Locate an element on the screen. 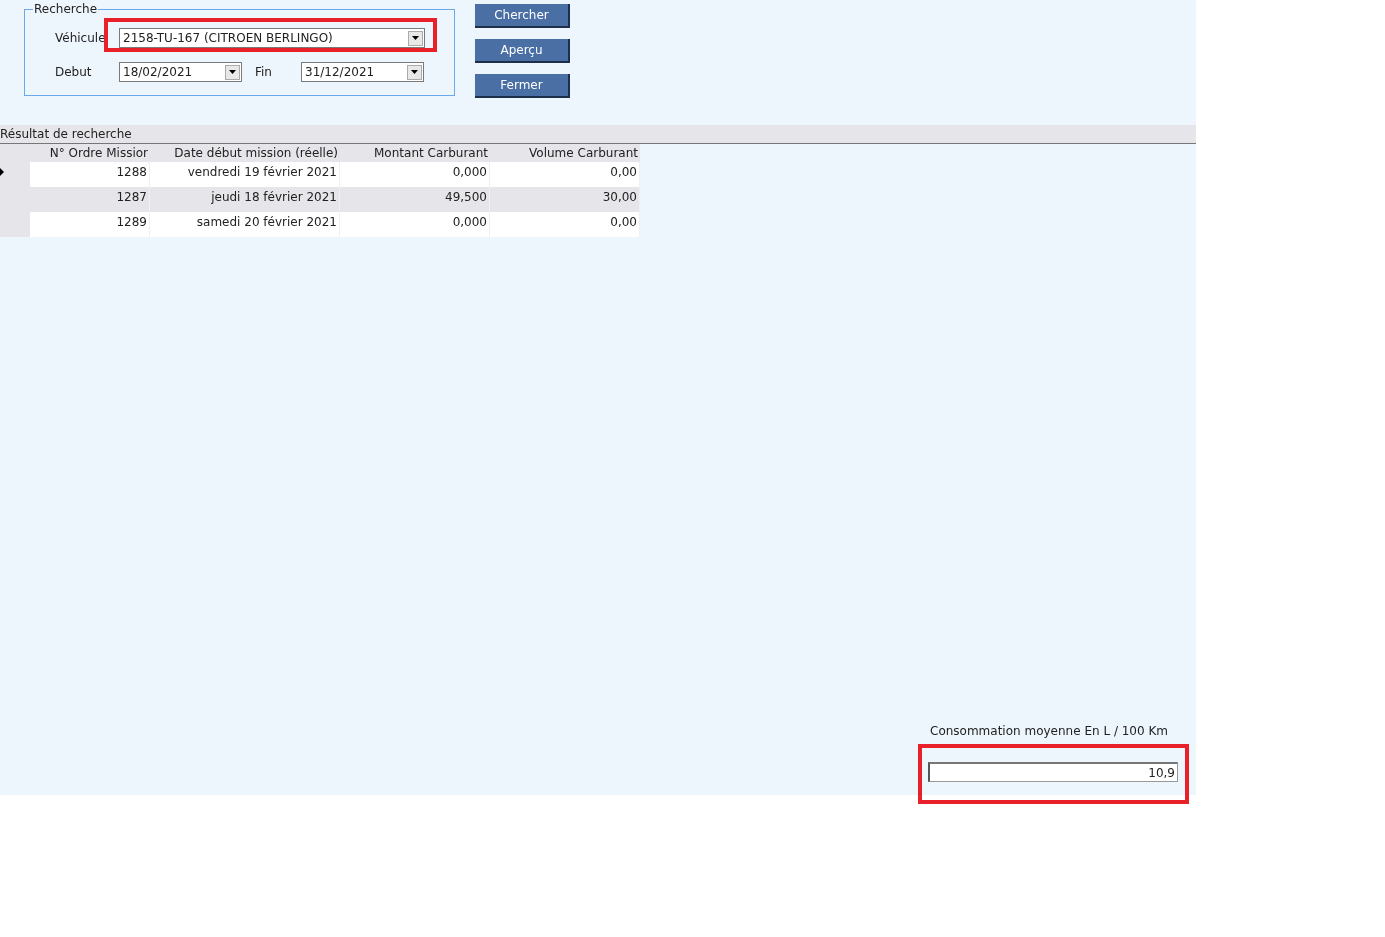  column-header: Volume Carburant is located at coordinates (565, 153).